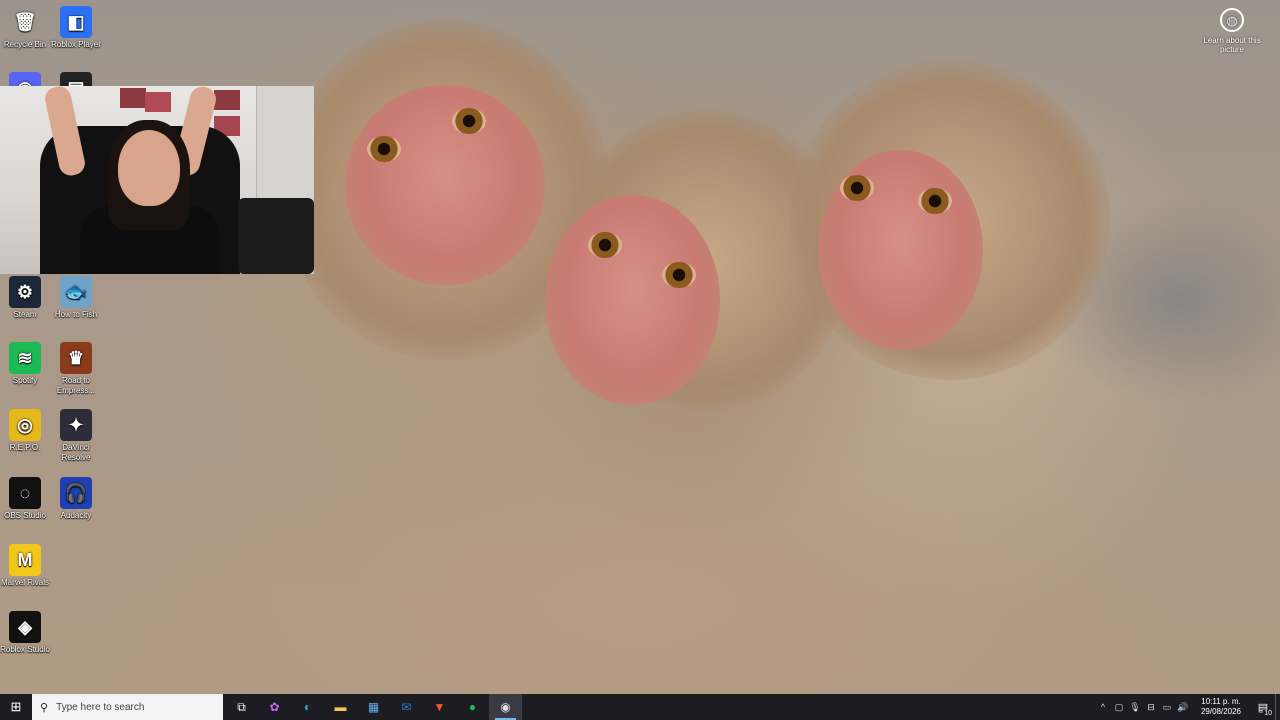  I want to click on marvel-rivals-icon: M, so click(25, 560).